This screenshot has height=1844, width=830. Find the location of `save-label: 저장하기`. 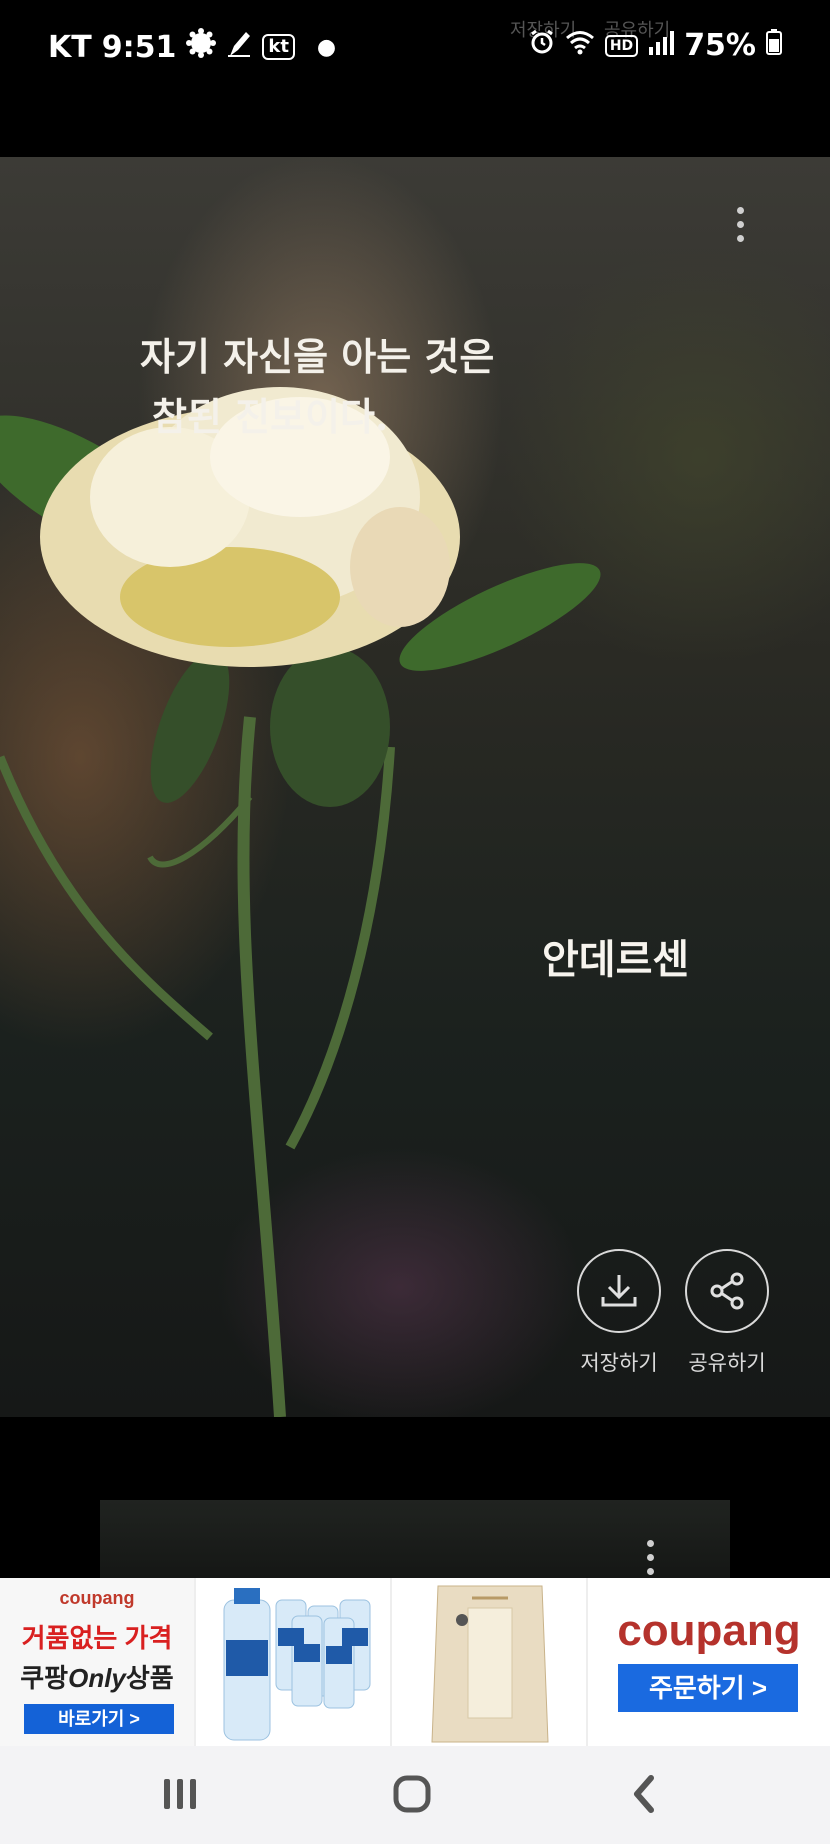

save-label: 저장하기 is located at coordinates (619, 1363).